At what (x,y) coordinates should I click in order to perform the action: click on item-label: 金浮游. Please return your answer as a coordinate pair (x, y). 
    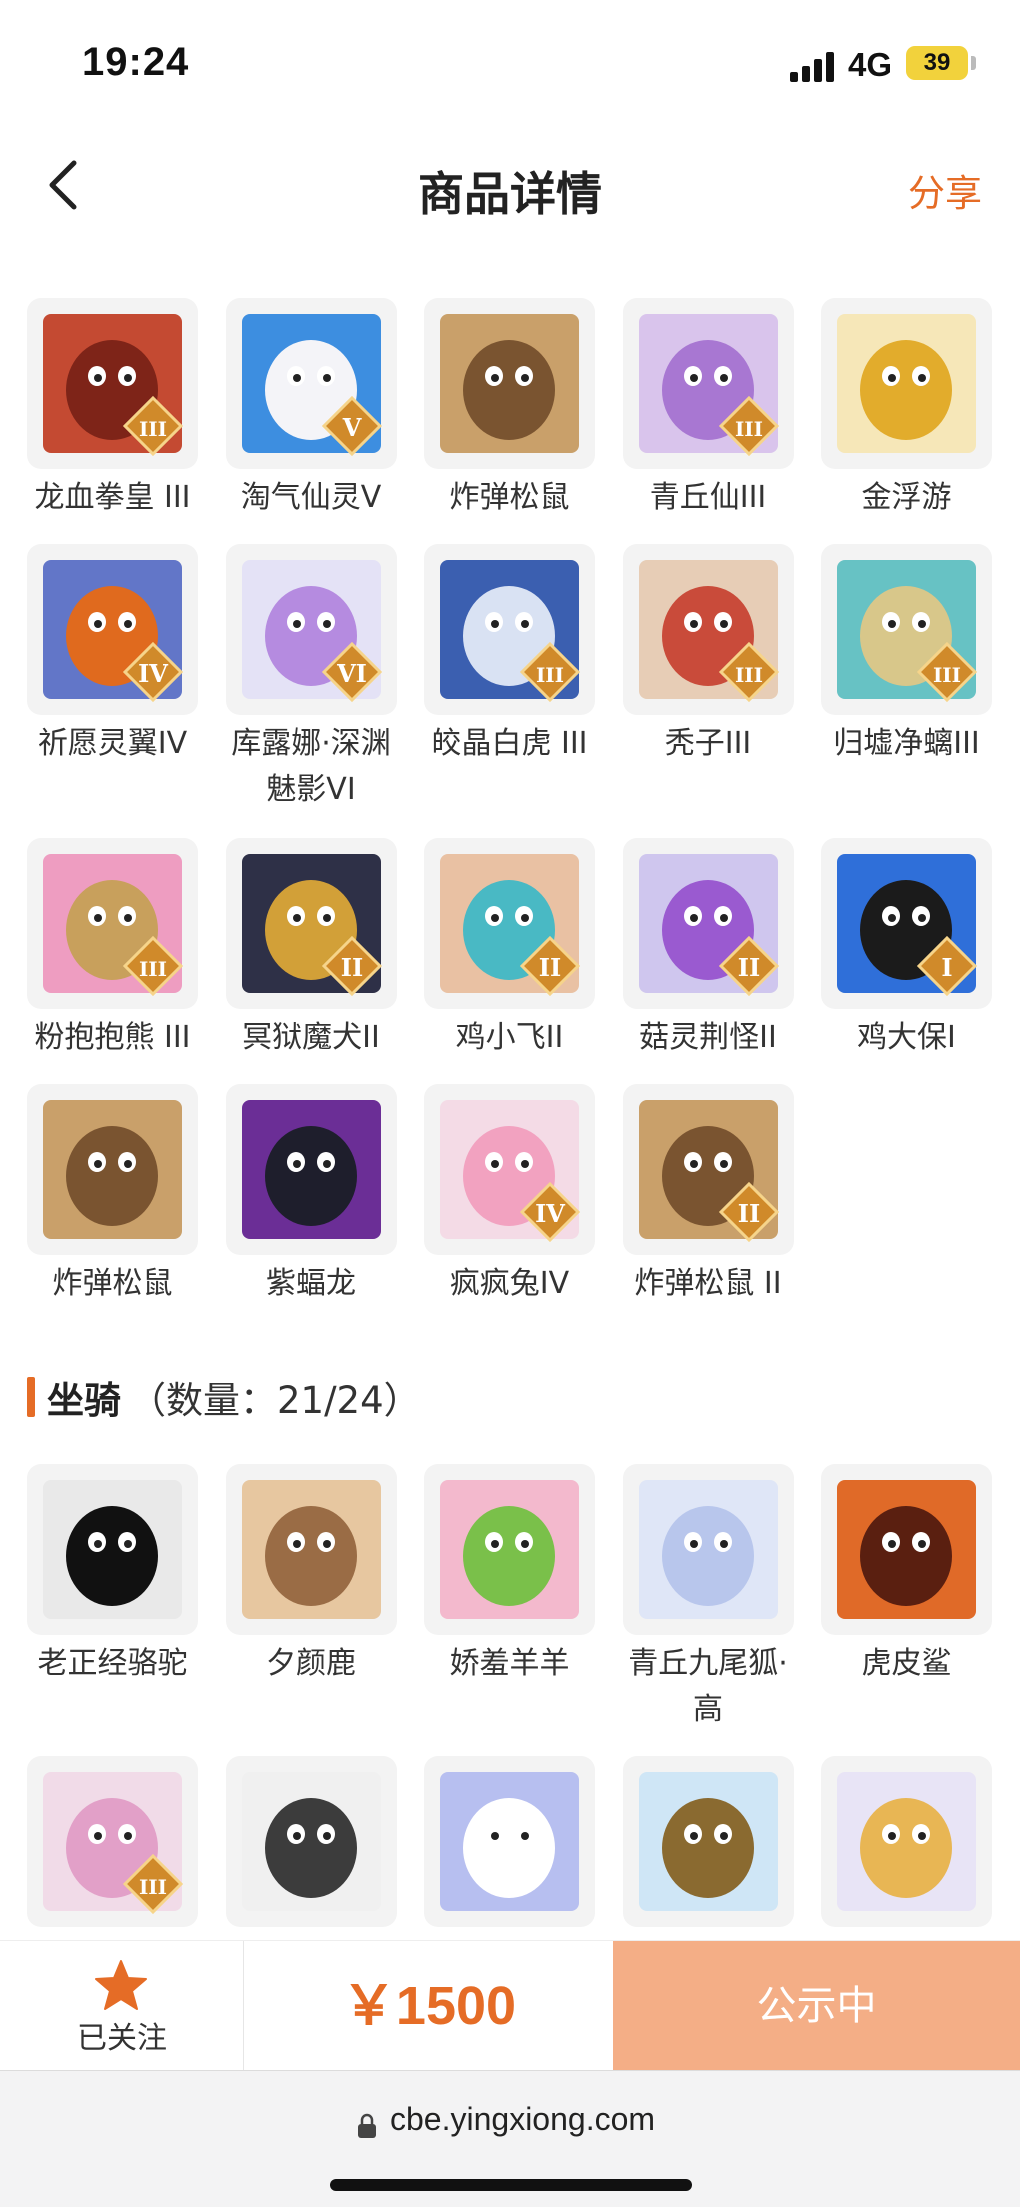
    Looking at the image, I should click on (906, 497).